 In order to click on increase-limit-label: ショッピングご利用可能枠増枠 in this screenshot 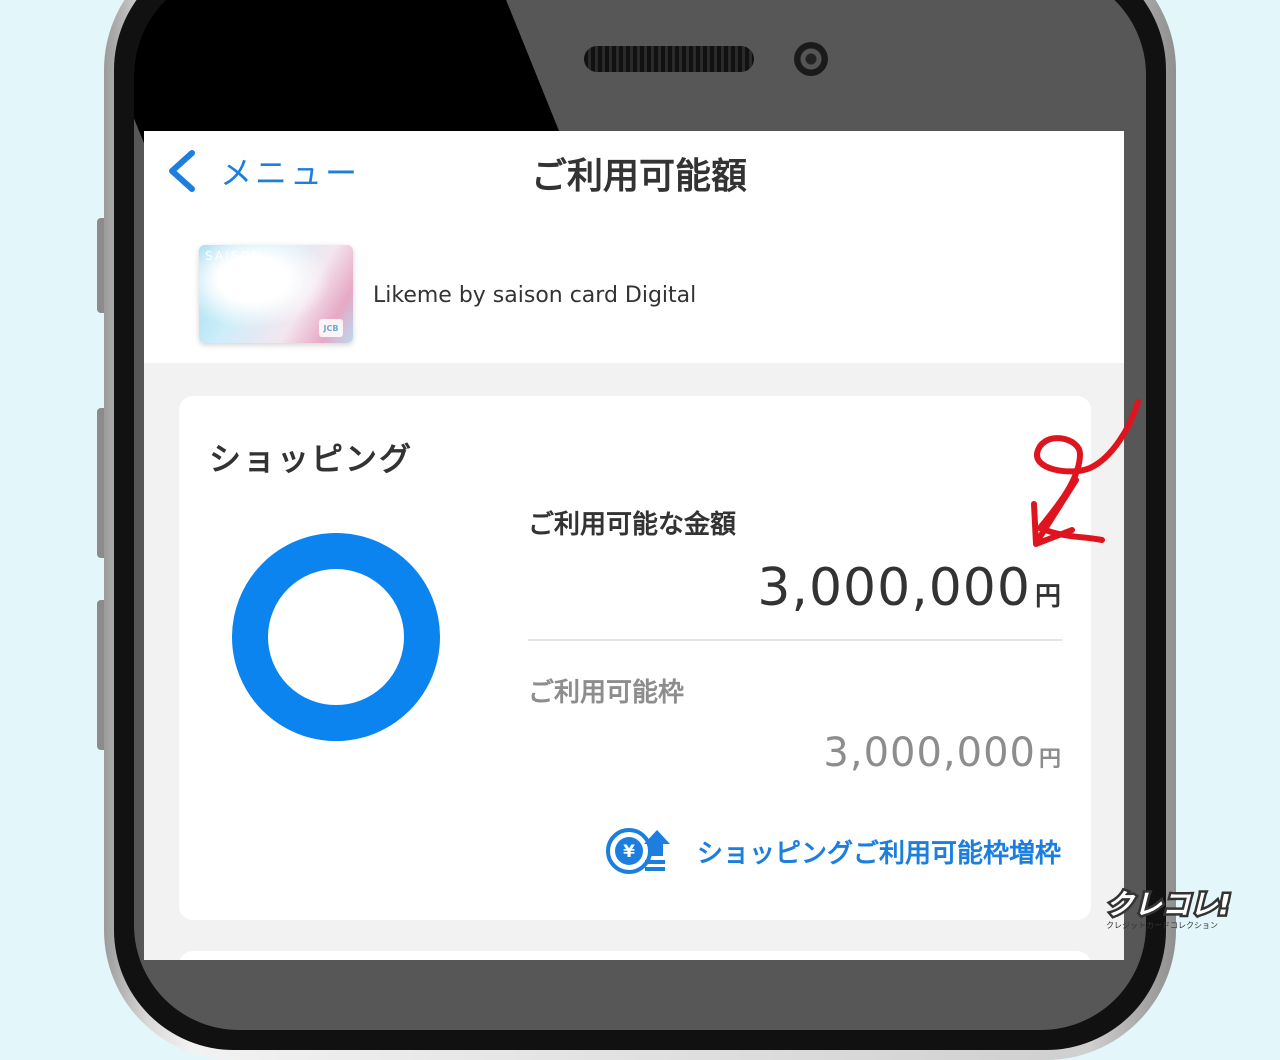, I will do `click(878, 853)`.